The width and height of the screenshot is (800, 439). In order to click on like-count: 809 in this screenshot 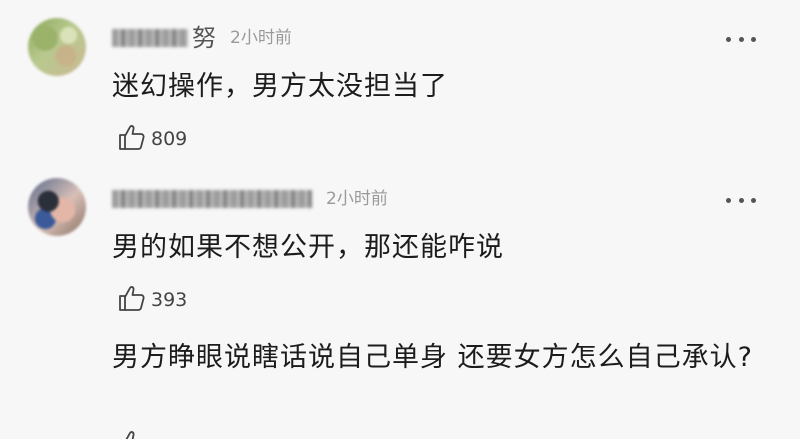, I will do `click(169, 139)`.